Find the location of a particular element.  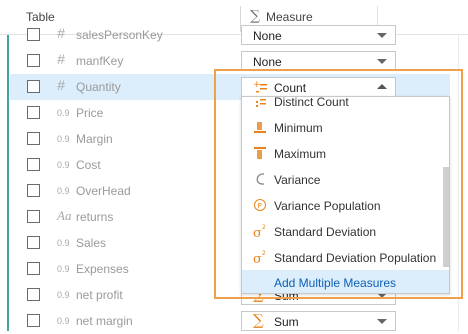

dropdown-option-standard-deviation-population: σ2 Standard Deviation Population is located at coordinates (345, 258).